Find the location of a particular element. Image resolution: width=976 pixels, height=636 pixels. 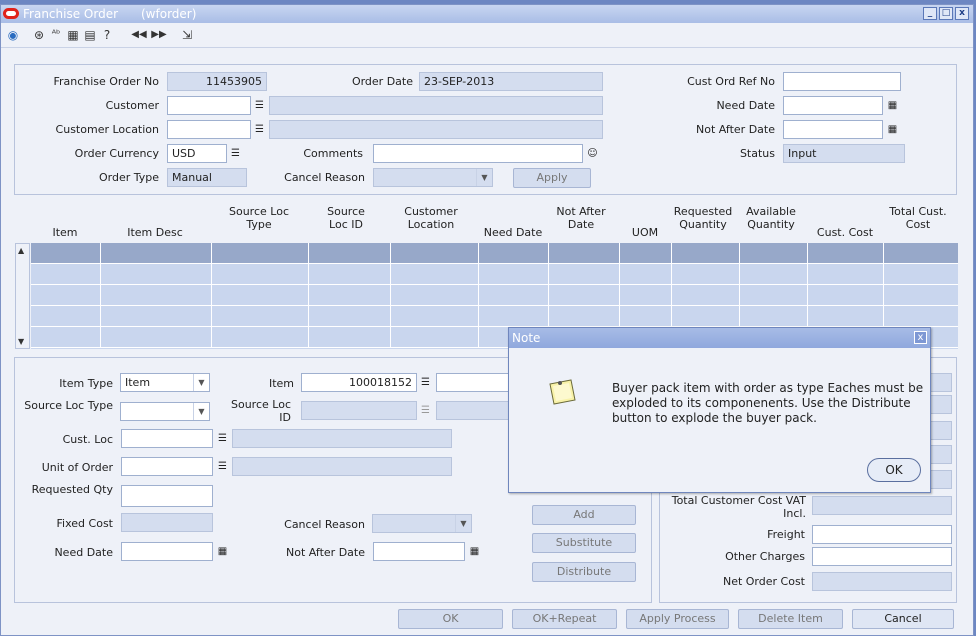

help-icon: ⊛ is located at coordinates (39, 35).